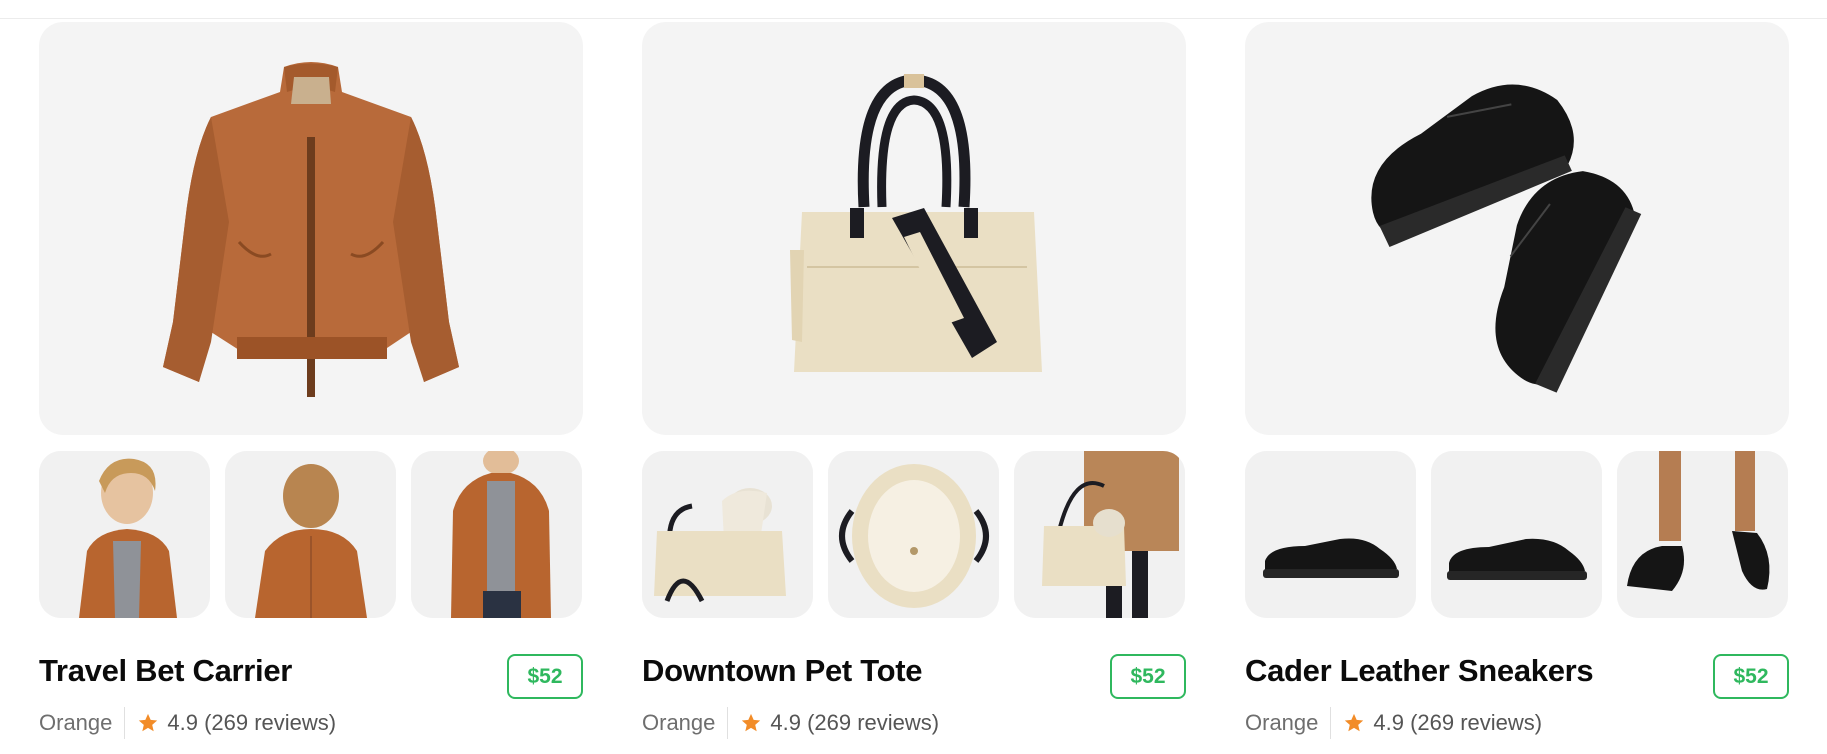 The height and width of the screenshot is (754, 1827). I want to click on thumbnail-person-wearing-sneakers, so click(1702, 534).